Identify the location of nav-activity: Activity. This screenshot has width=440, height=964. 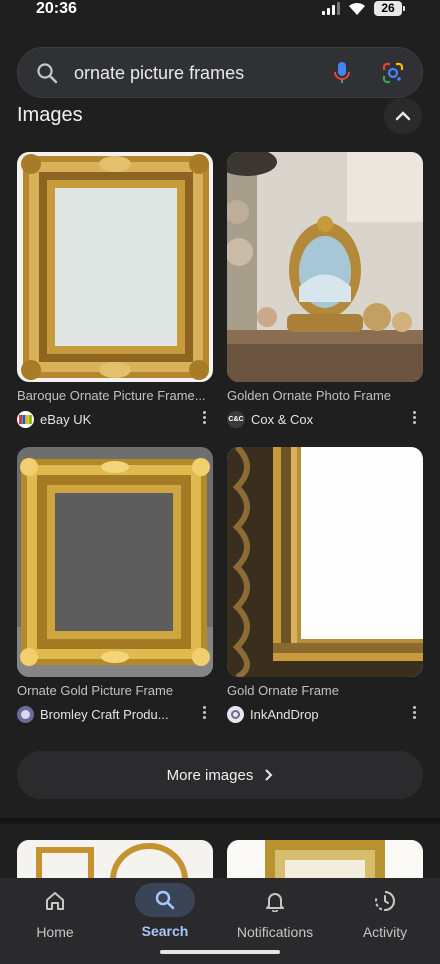
(385, 909).